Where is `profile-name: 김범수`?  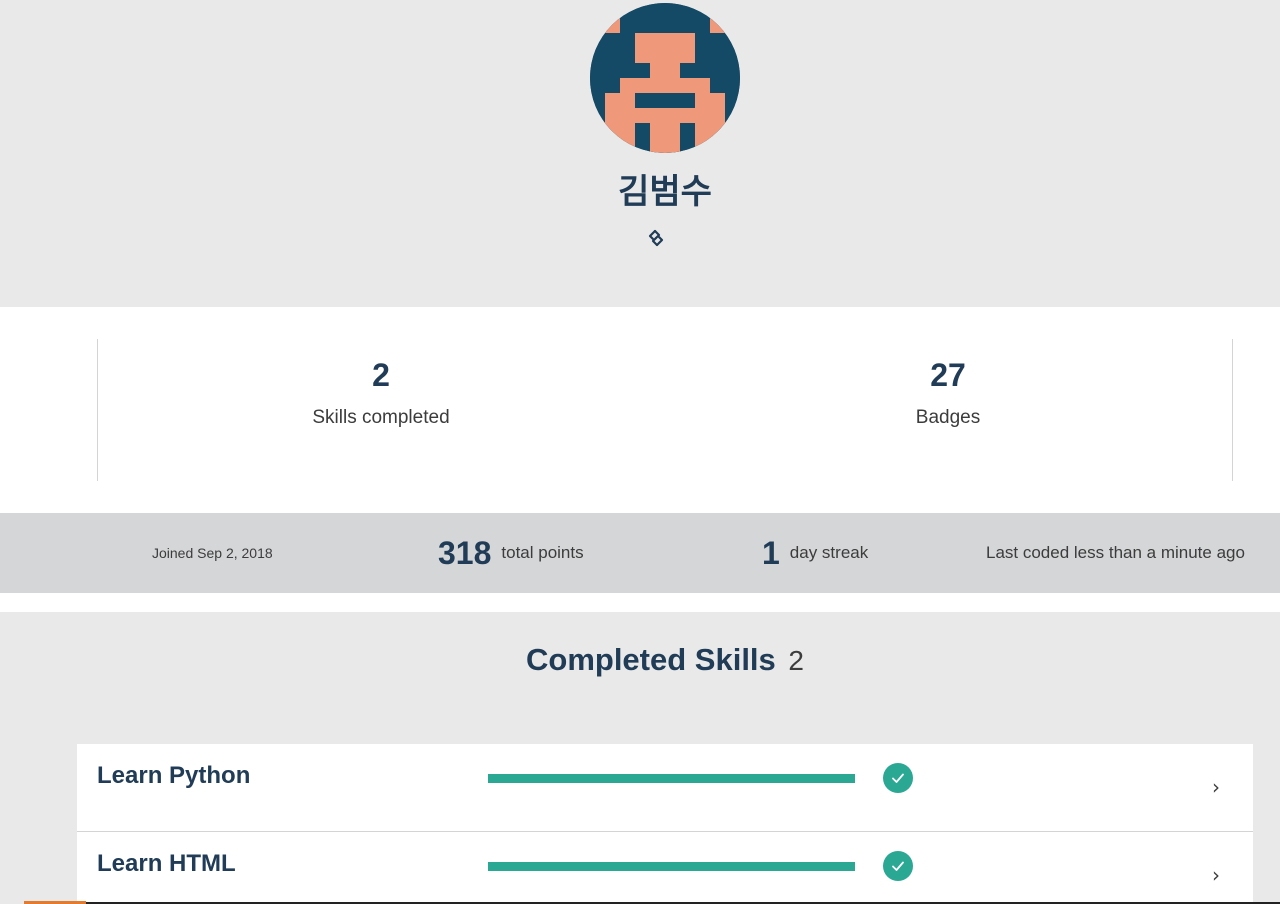
profile-name: 김범수 is located at coordinates (665, 192).